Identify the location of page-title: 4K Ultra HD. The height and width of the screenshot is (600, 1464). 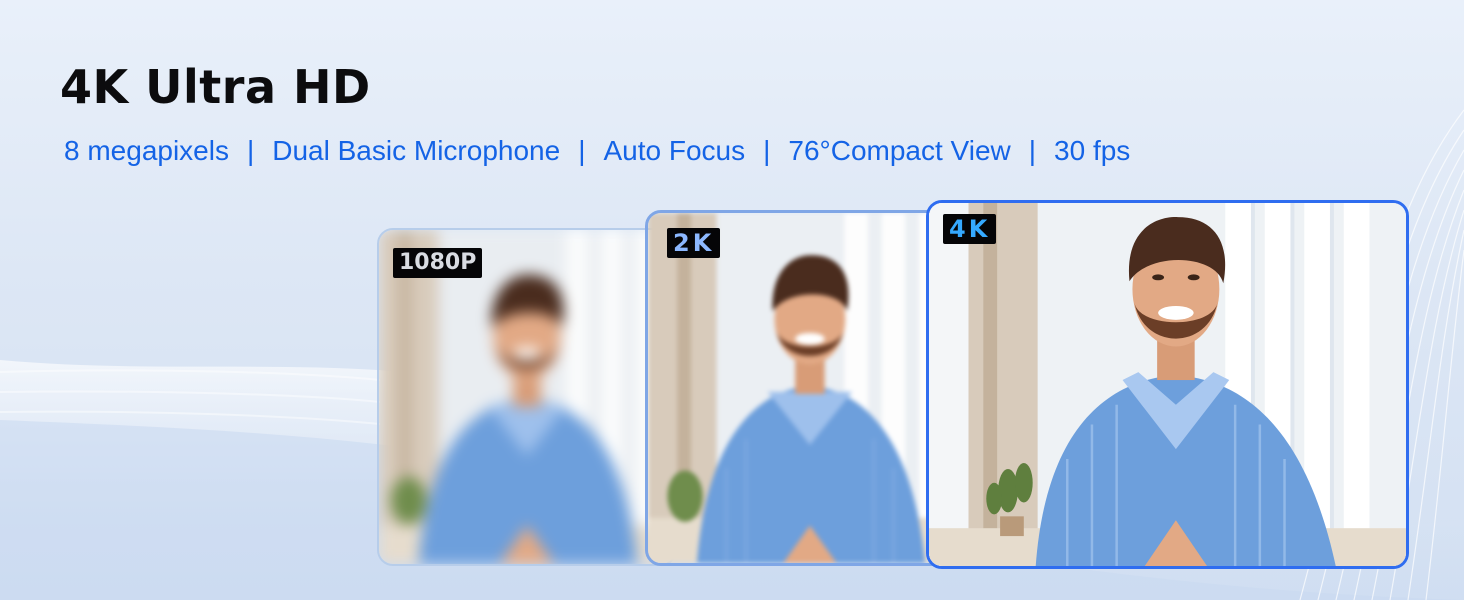
(215, 87).